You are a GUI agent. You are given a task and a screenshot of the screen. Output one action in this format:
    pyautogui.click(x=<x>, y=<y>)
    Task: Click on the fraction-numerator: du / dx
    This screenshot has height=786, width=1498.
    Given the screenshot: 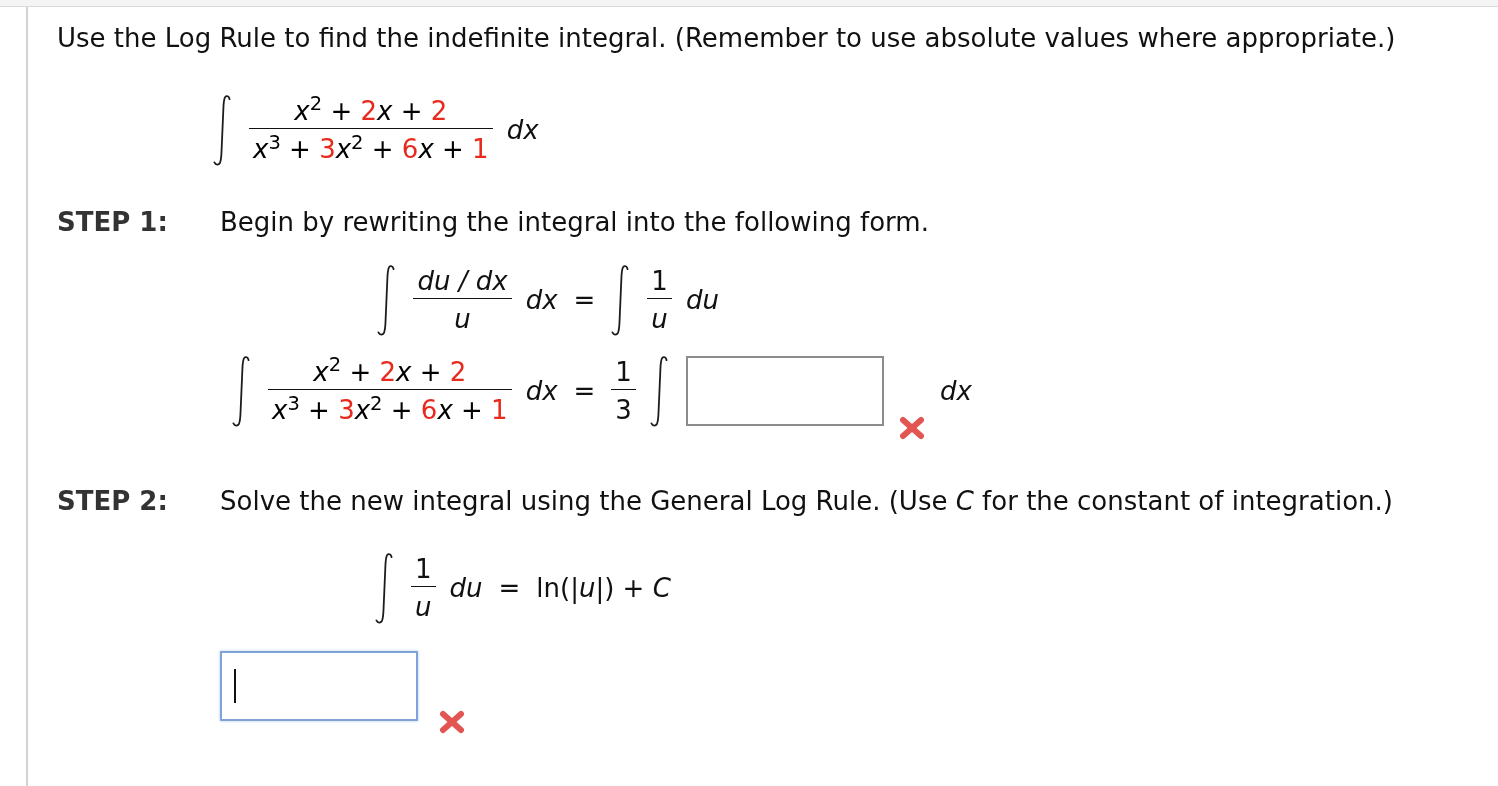 What is the action you would take?
    pyautogui.click(x=462, y=281)
    